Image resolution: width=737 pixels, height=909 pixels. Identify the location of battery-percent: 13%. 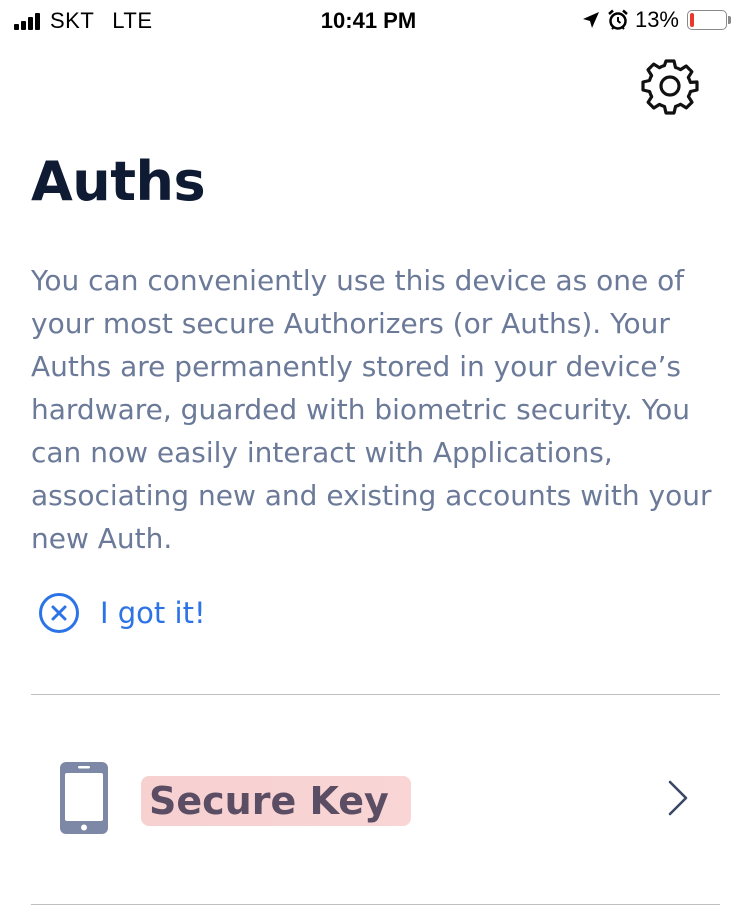
(656, 19).